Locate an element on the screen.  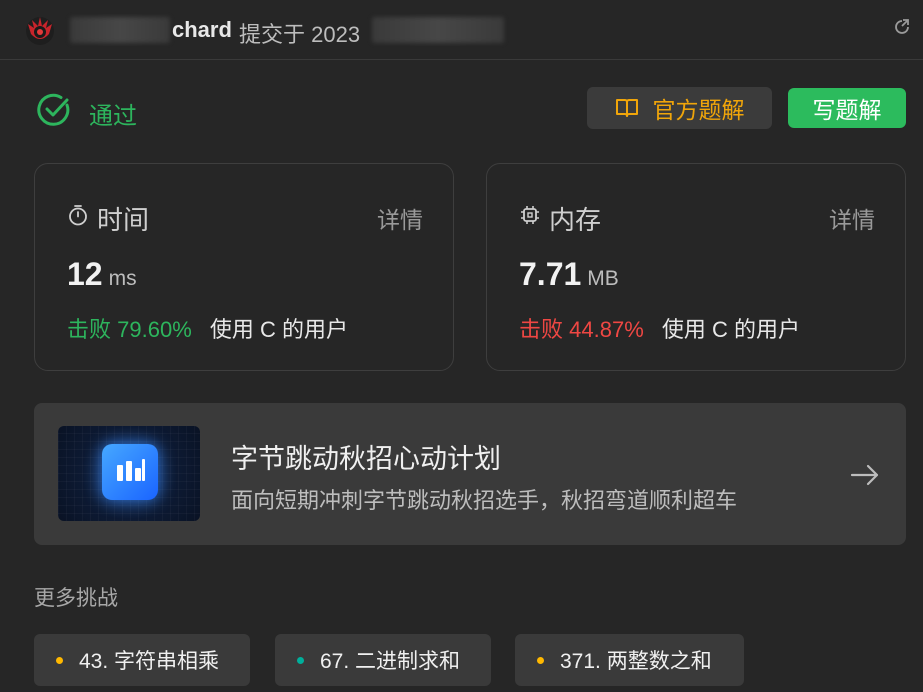
memory-detail-link: 详情 is located at coordinates (852, 218).